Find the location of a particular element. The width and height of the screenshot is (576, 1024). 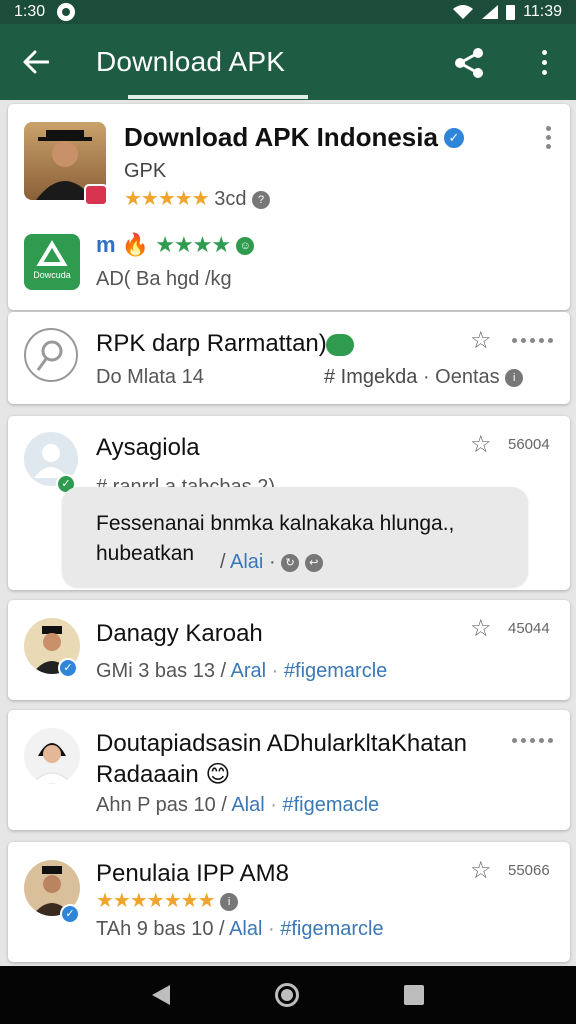

rating-stars: ★★★★★★★ is located at coordinates (156, 901).